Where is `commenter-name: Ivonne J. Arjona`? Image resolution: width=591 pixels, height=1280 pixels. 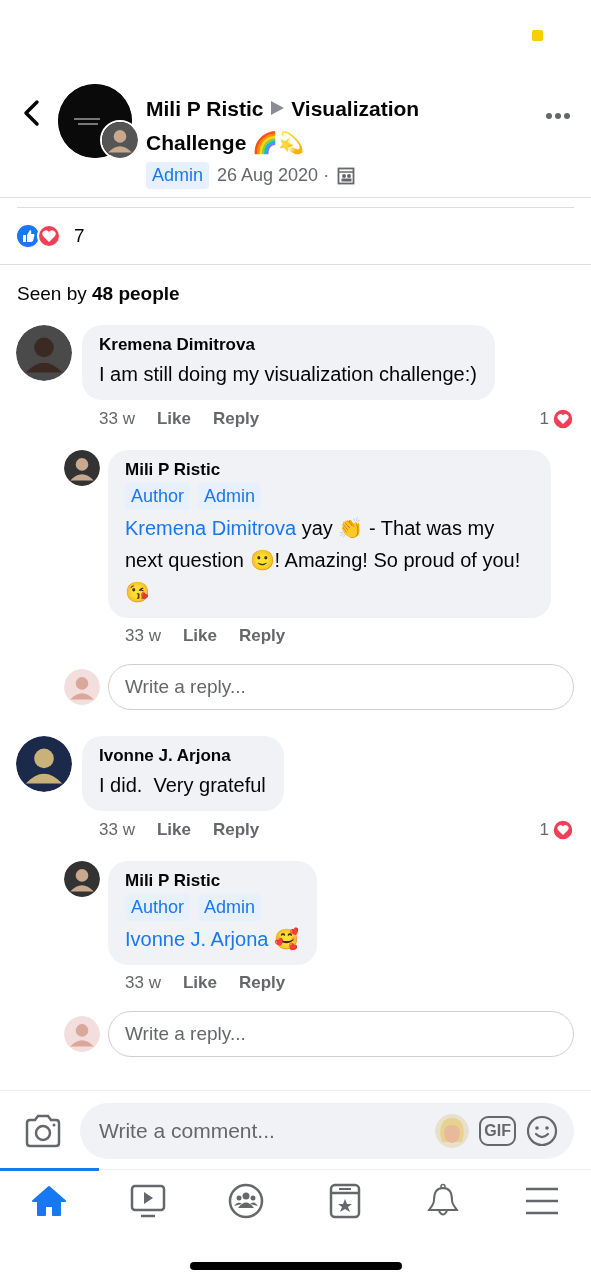
commenter-name: Ivonne J. Arjona is located at coordinates (182, 756).